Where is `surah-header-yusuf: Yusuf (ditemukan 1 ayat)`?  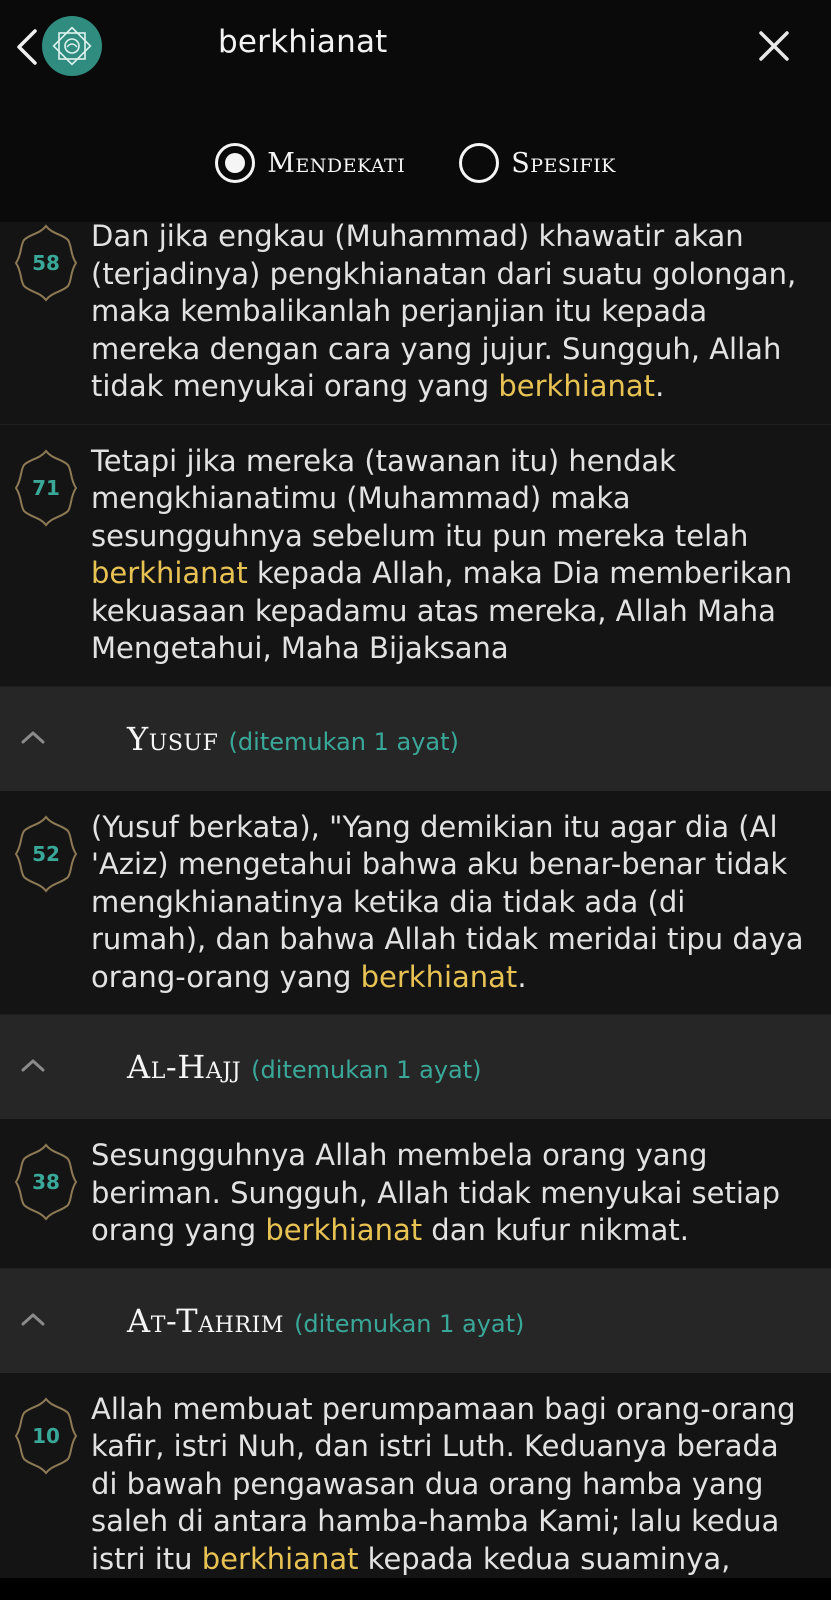 surah-header-yusuf: Yusuf (ditemukan 1 ayat) is located at coordinates (415, 738).